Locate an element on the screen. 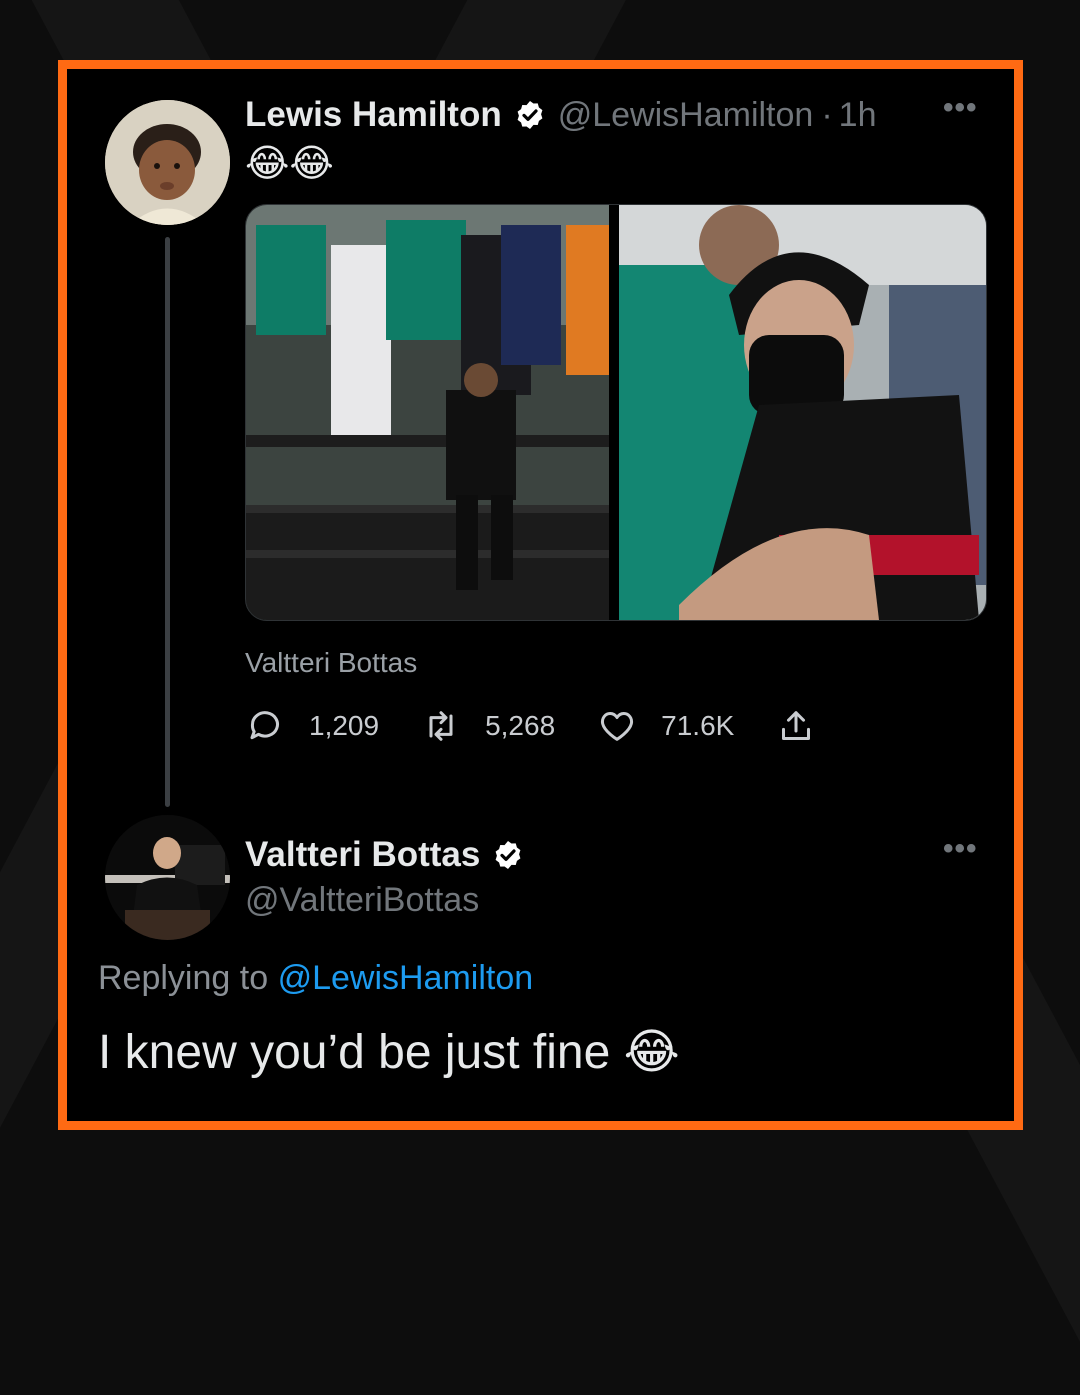 The image size is (1080, 1395). media-caption: Valtteri Bottas is located at coordinates (331, 662).